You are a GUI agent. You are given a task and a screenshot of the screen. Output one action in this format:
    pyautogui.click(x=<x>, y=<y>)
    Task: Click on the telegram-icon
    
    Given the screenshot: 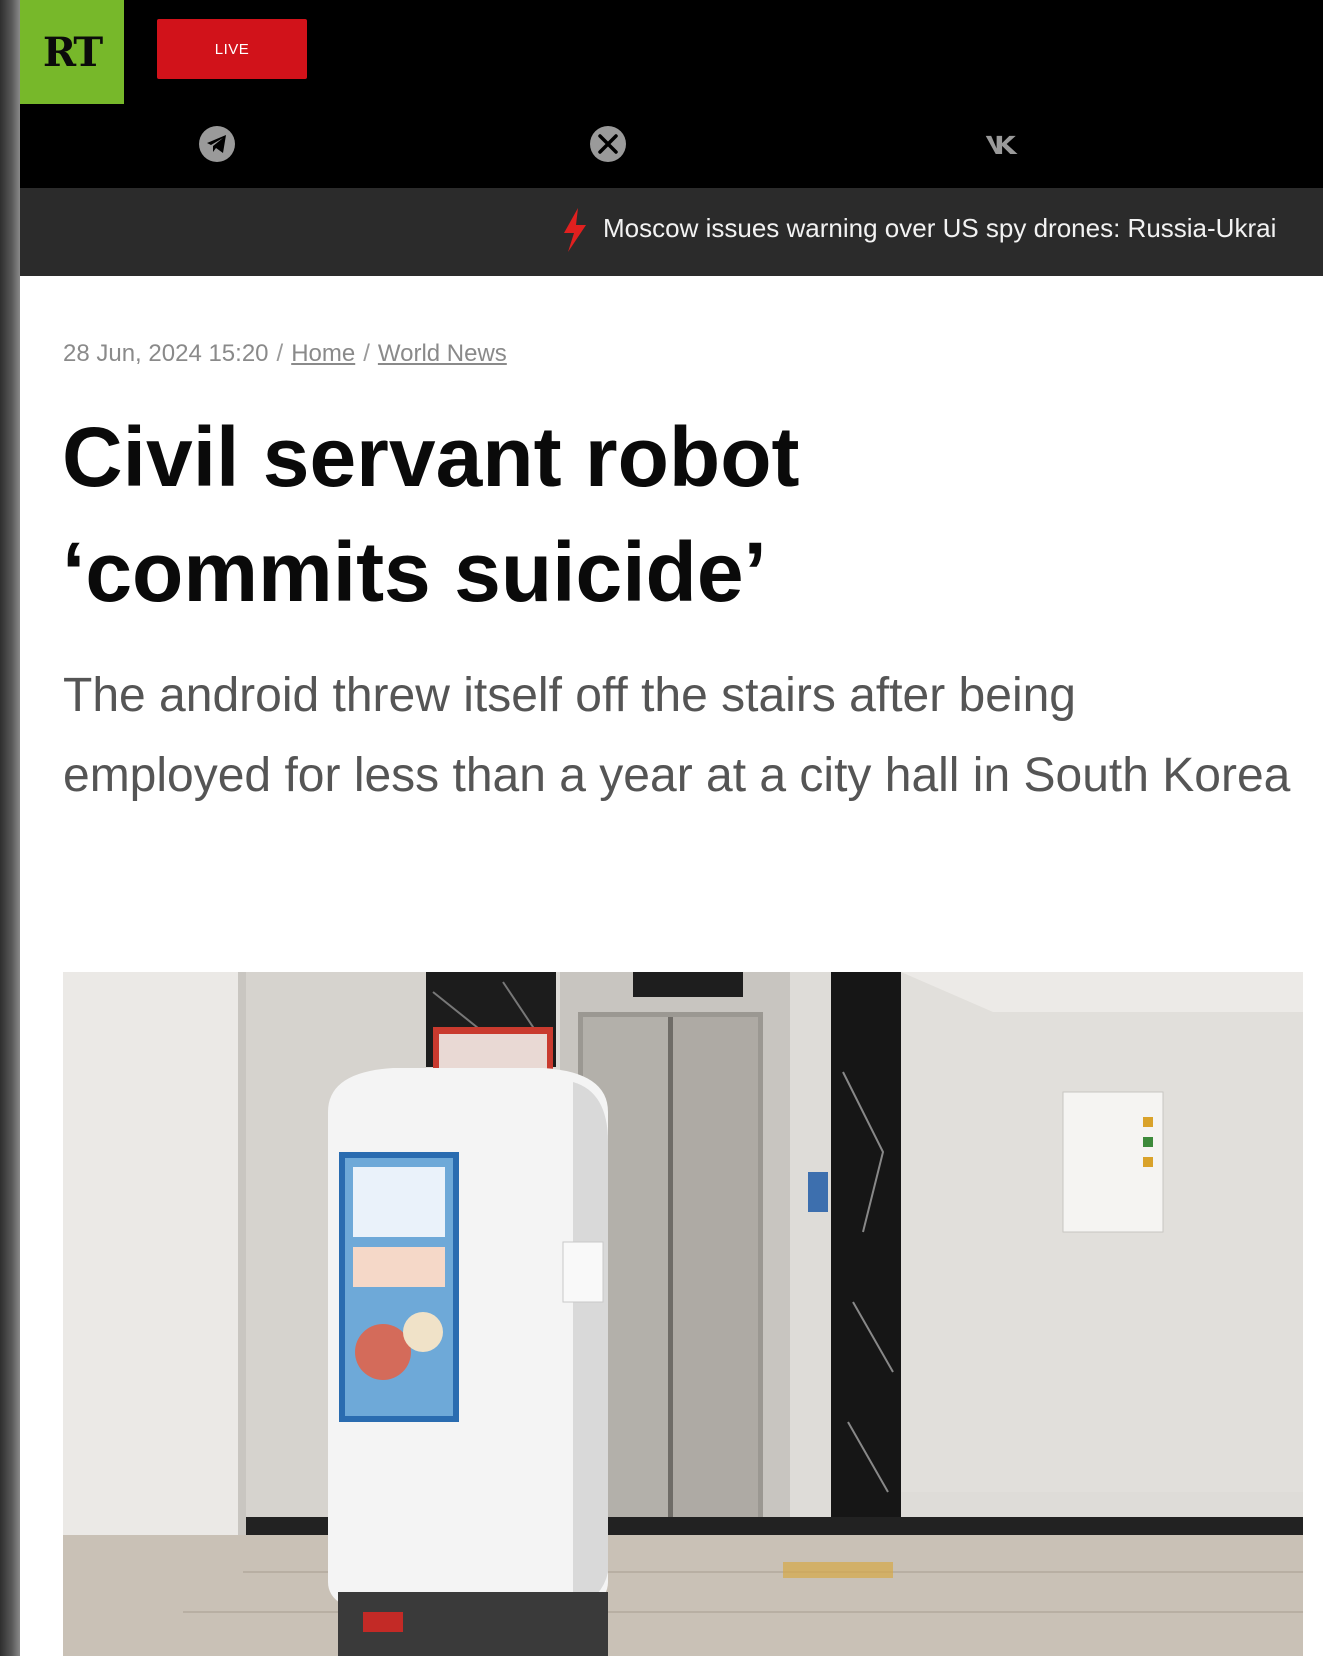 What is the action you would take?
    pyautogui.click(x=217, y=144)
    